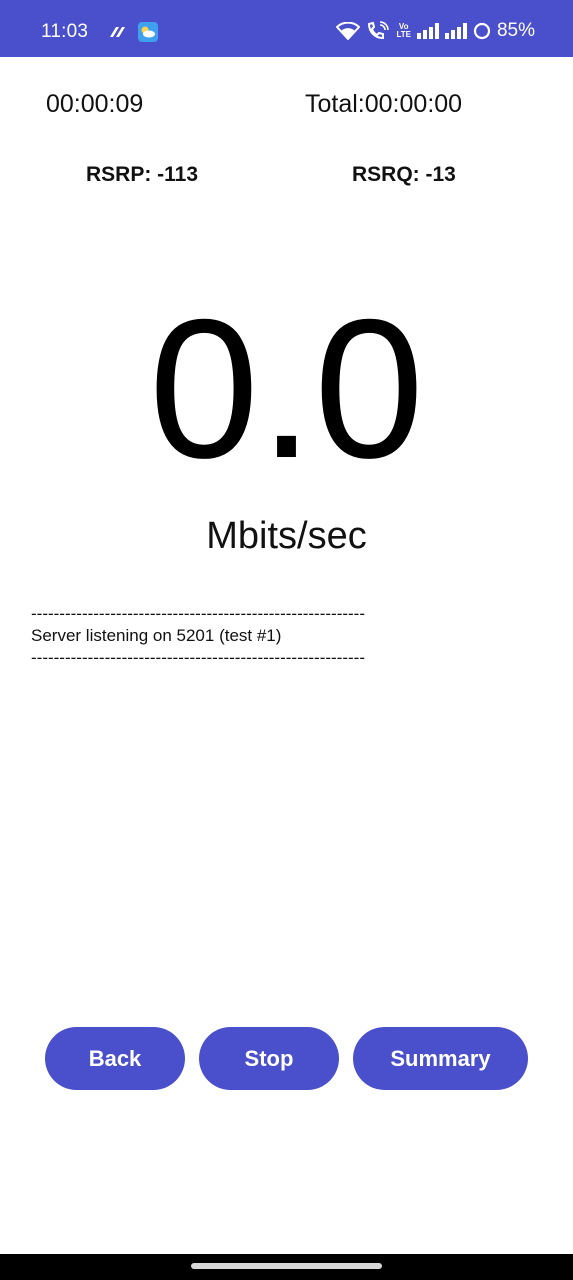 This screenshot has height=1280, width=573. I want to click on status-indicators: Vo LTE 85%, so click(435, 31).